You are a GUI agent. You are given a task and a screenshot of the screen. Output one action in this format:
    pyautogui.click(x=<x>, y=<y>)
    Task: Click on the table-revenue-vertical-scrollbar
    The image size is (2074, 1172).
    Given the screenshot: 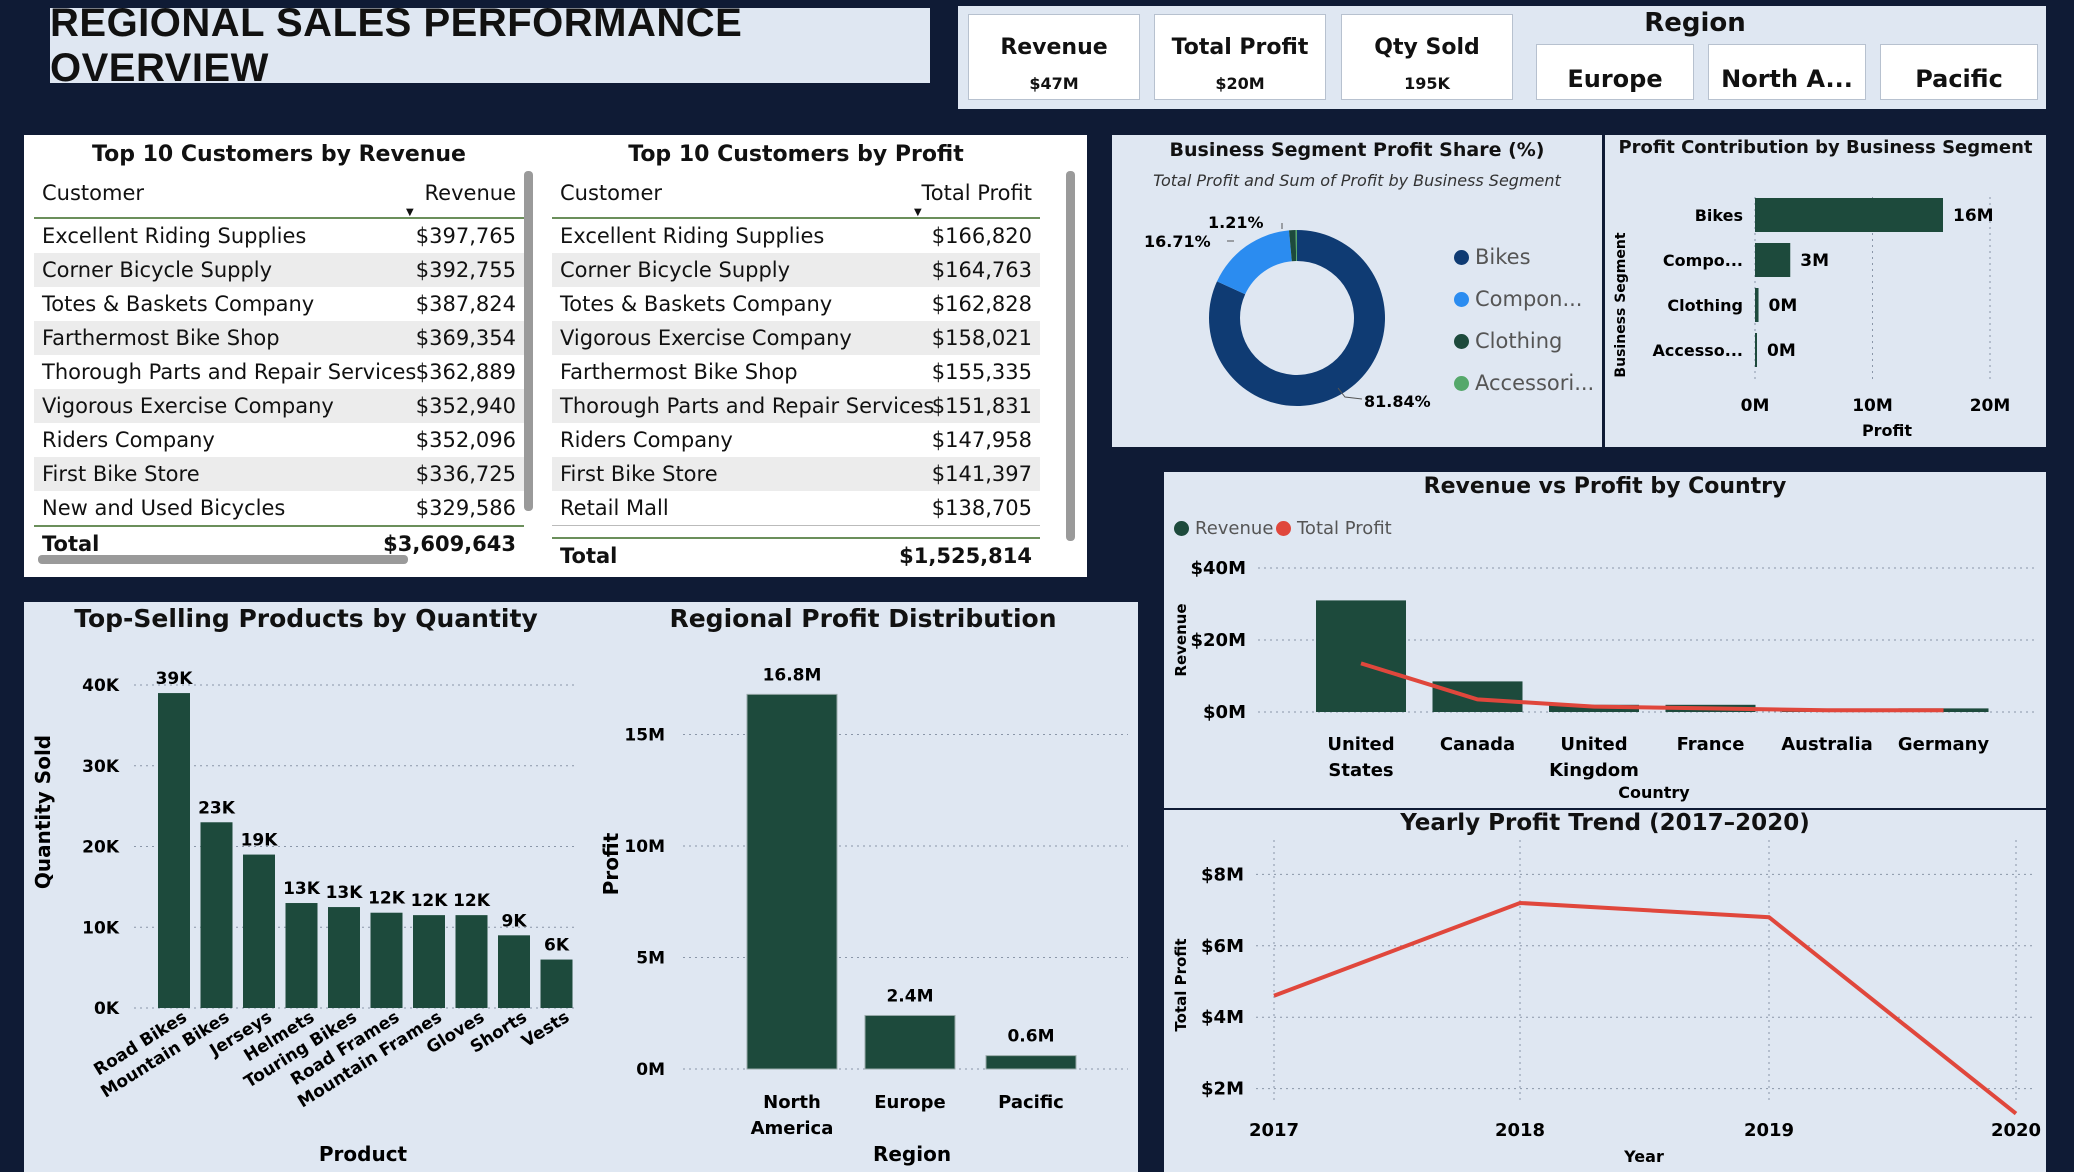 What is the action you would take?
    pyautogui.click(x=528, y=341)
    